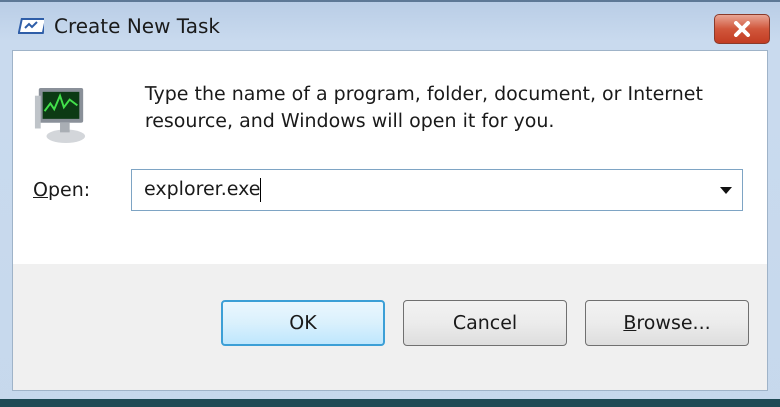 This screenshot has width=780, height=407. Describe the element at coordinates (726, 190) in the screenshot. I see `dropdown-arrow-icon` at that location.